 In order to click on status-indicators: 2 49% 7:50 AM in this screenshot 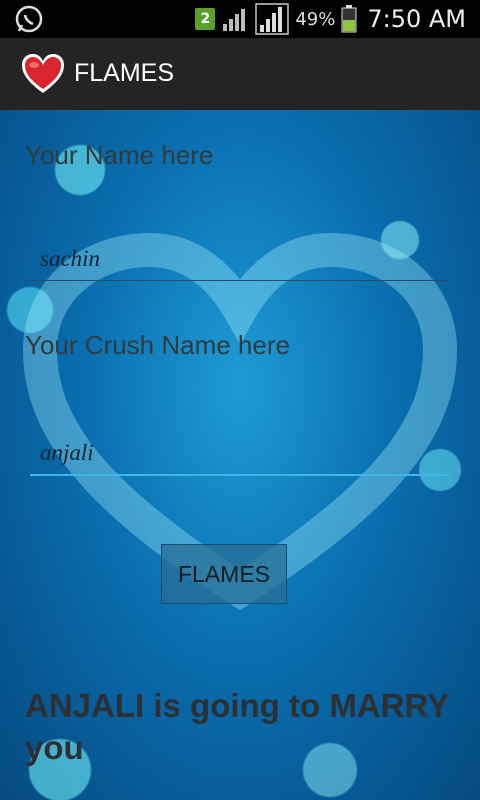, I will do `click(330, 19)`.